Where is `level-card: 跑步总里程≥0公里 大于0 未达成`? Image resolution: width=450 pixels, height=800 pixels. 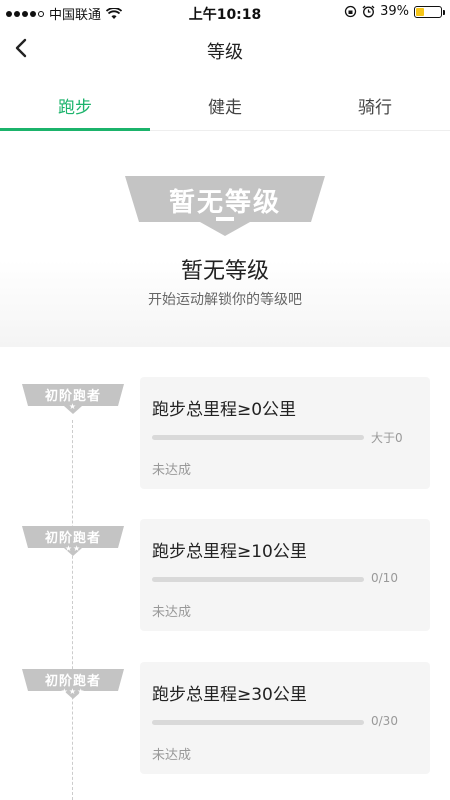
level-card: 跑步总里程≥0公里 大于0 未达成 is located at coordinates (285, 433).